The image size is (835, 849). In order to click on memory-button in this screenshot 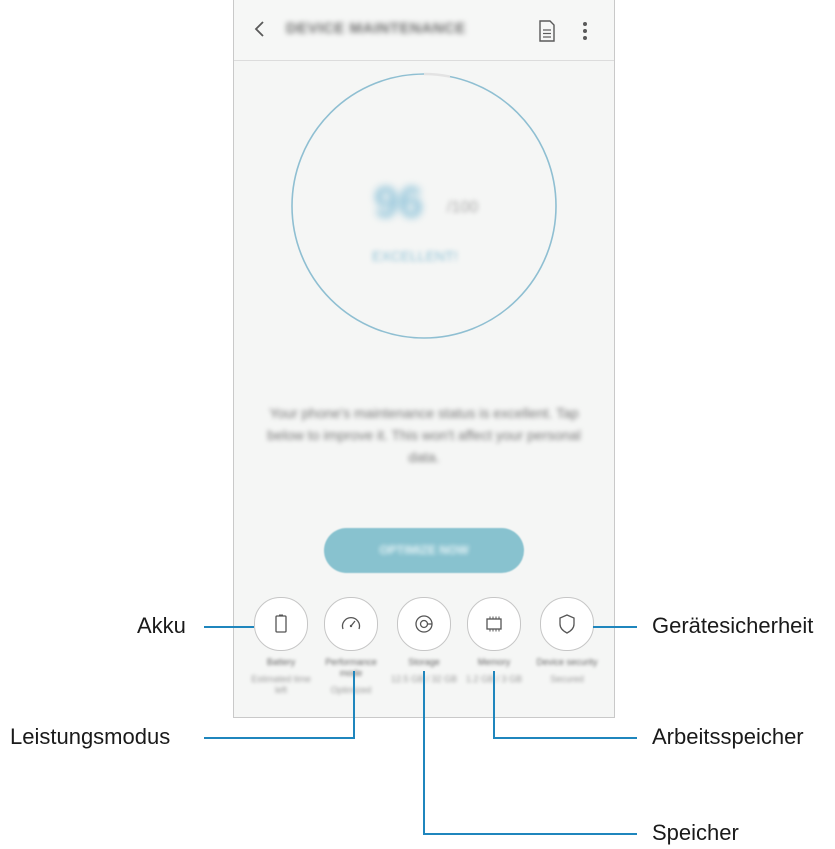, I will do `click(494, 624)`.